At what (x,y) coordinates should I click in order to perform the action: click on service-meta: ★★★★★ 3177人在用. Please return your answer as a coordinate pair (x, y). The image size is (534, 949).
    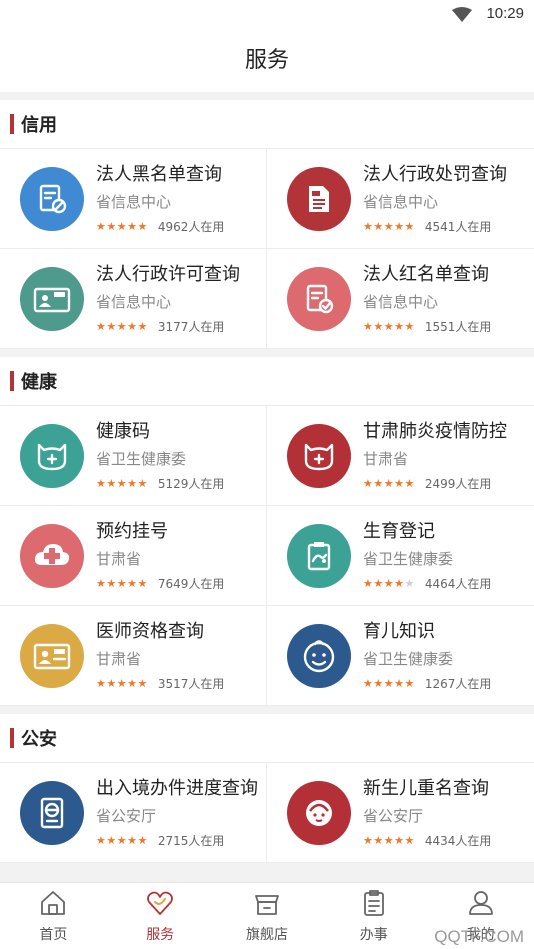
    Looking at the image, I should click on (168, 326).